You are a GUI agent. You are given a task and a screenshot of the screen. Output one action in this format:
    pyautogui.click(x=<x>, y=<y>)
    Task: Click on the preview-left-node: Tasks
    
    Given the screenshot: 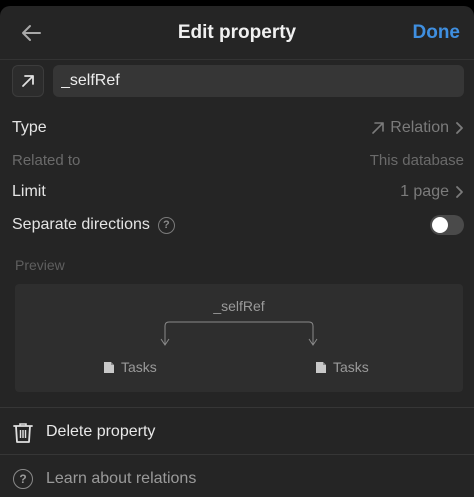 What is the action you would take?
    pyautogui.click(x=130, y=367)
    